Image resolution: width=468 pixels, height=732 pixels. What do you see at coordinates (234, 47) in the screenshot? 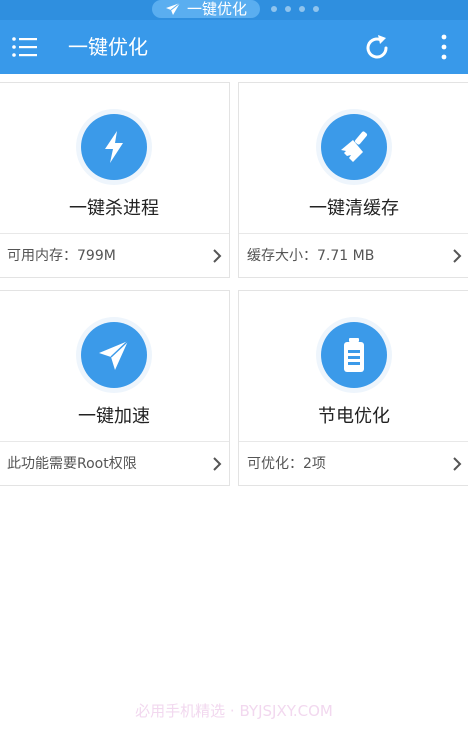
I see `app-bar: 一键优化` at bounding box center [234, 47].